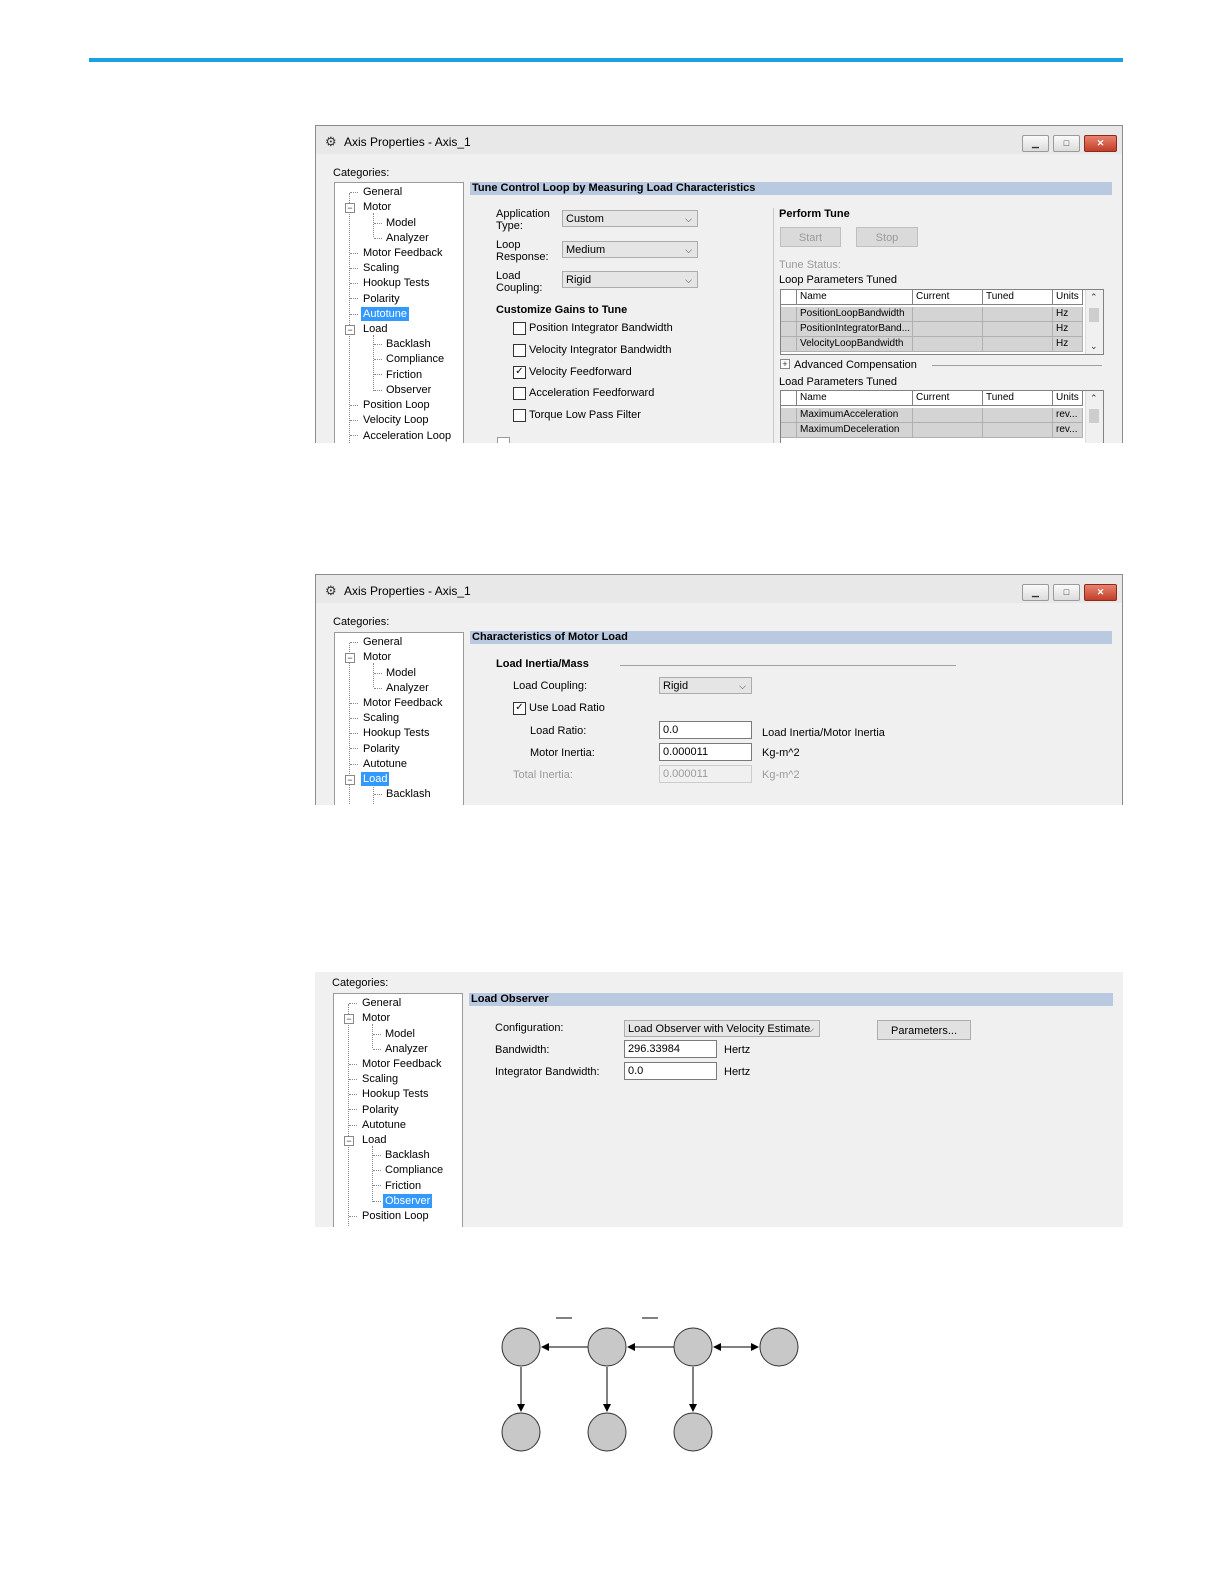 The image size is (1224, 1584). What do you see at coordinates (1094, 346) in the screenshot?
I see `chevron-down-icon: ⌄` at bounding box center [1094, 346].